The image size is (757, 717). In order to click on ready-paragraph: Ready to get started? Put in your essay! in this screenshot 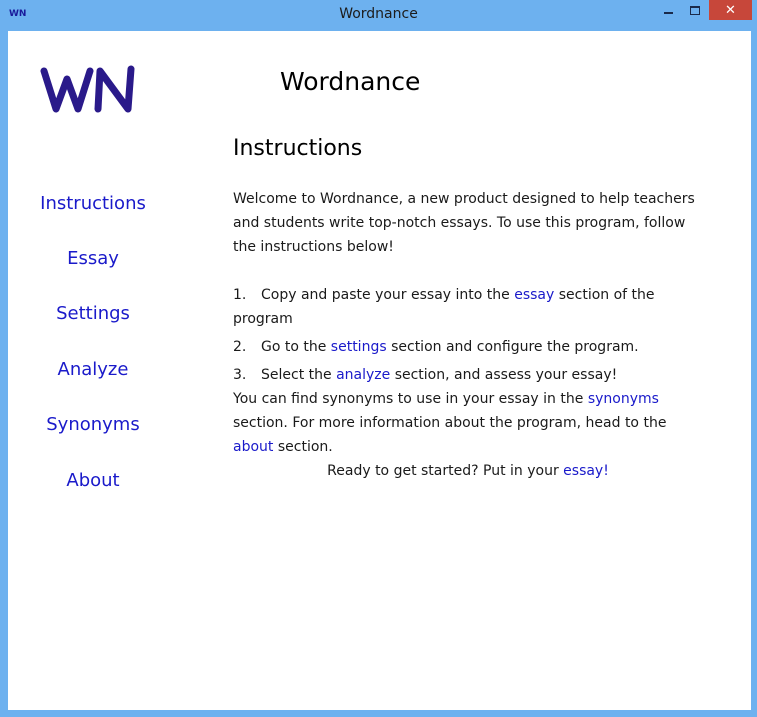, I will do `click(468, 471)`.